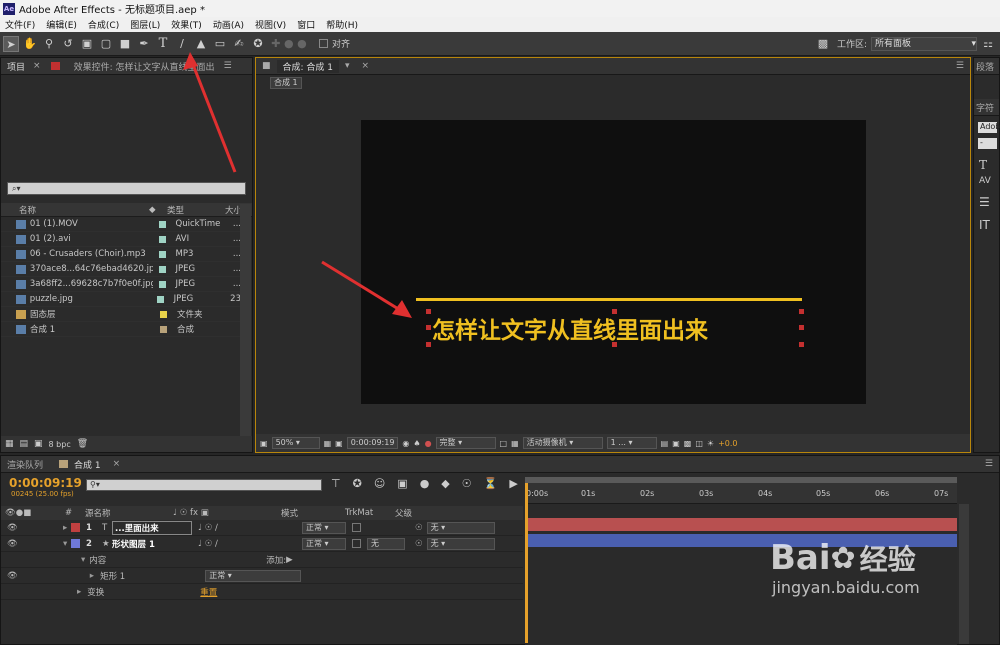  Describe the element at coordinates (800, 558) in the screenshot. I see `watermark-brand: Bai` at that location.